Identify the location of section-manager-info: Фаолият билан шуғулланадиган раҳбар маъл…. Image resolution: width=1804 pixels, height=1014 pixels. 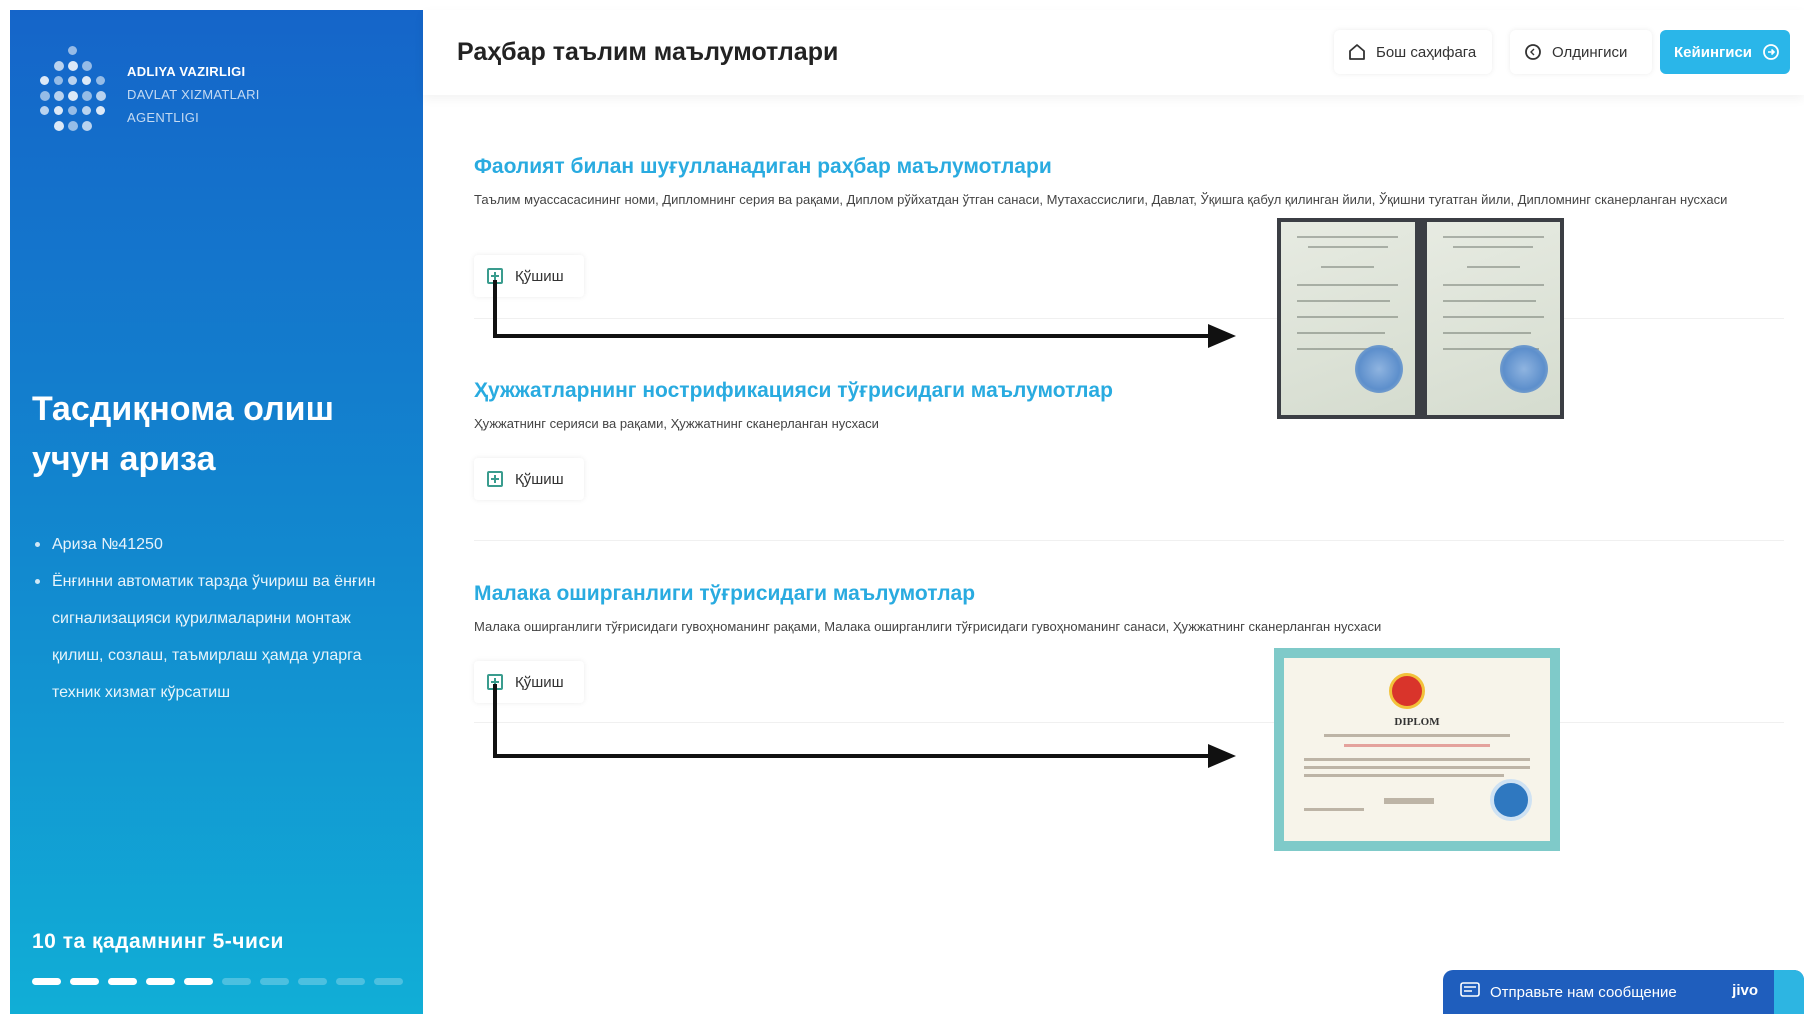
(1124, 182).